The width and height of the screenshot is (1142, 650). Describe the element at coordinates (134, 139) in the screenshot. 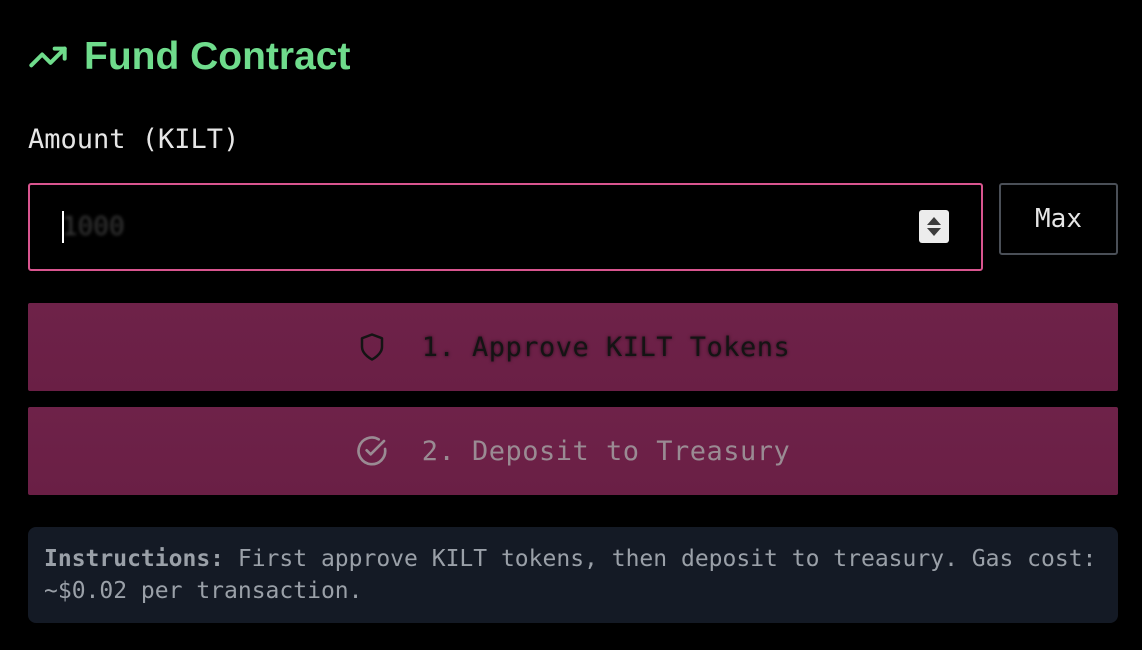

I see `amount-label: Amount (KILT)` at that location.